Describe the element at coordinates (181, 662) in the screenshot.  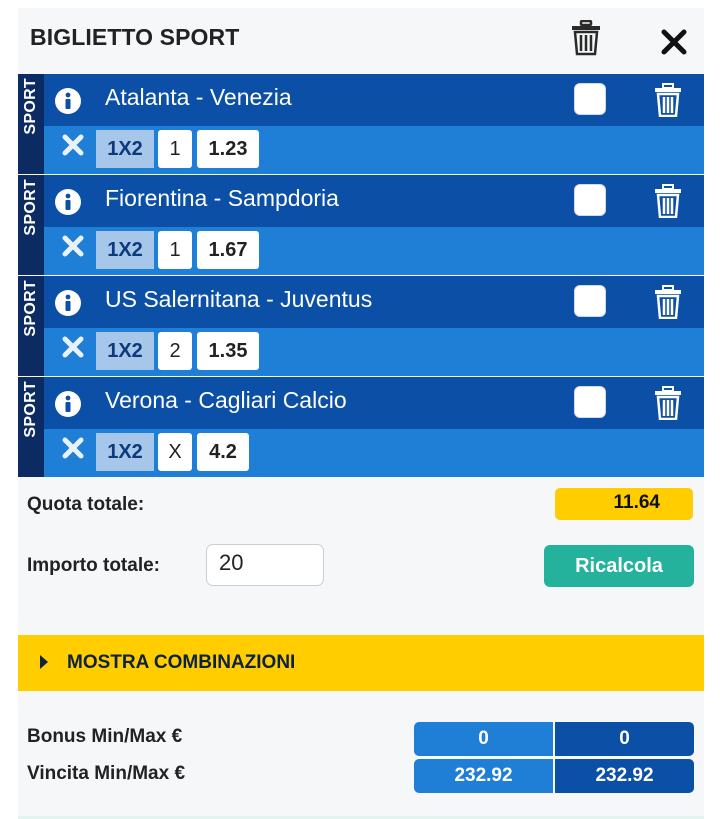
I see `combinations-label: MOSTRA COMBINAZIONI` at that location.